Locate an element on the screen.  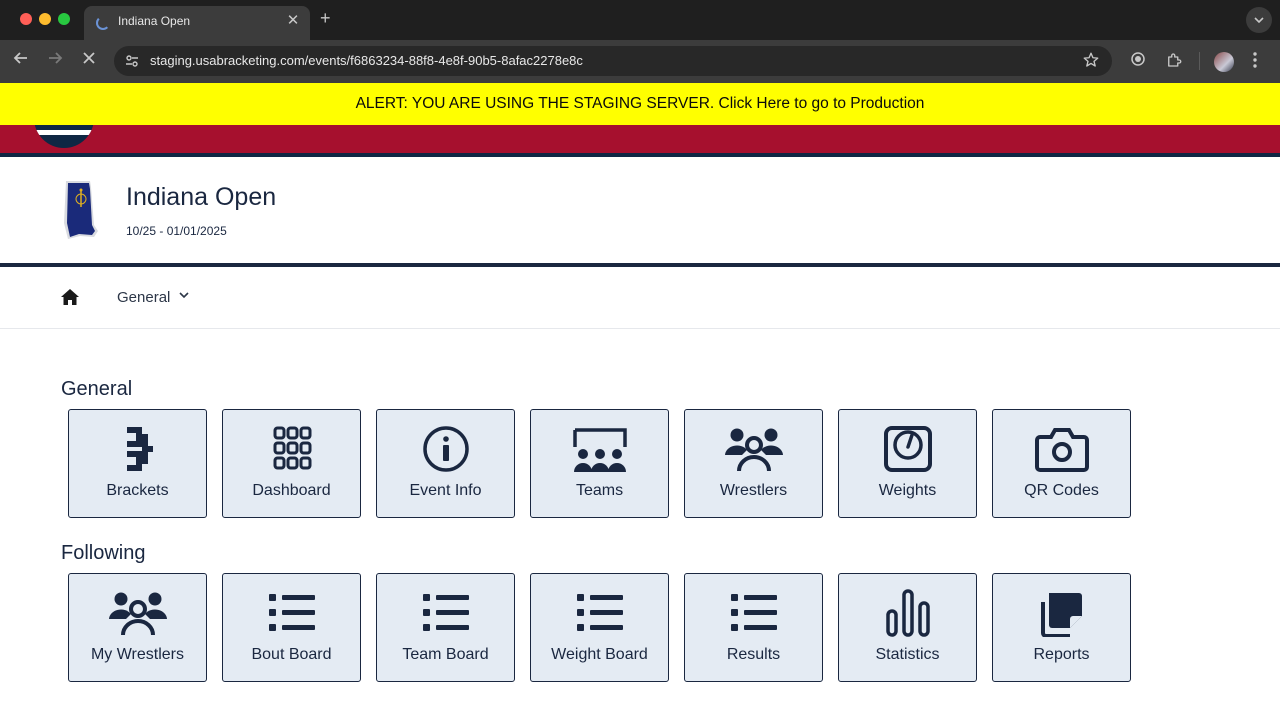
event-title: Indiana Open is located at coordinates (201, 197).